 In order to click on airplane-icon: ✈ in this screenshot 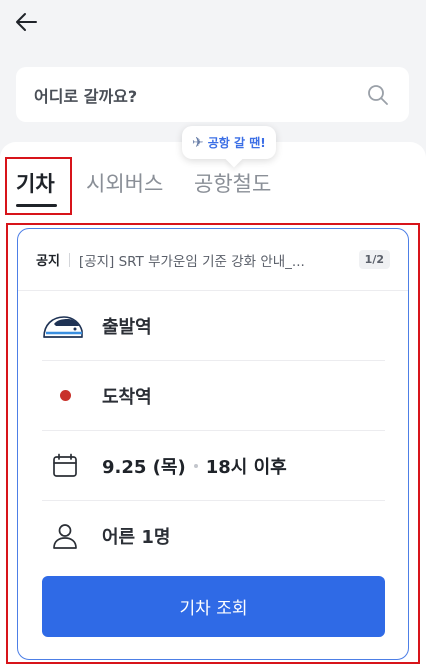, I will do `click(198, 142)`.